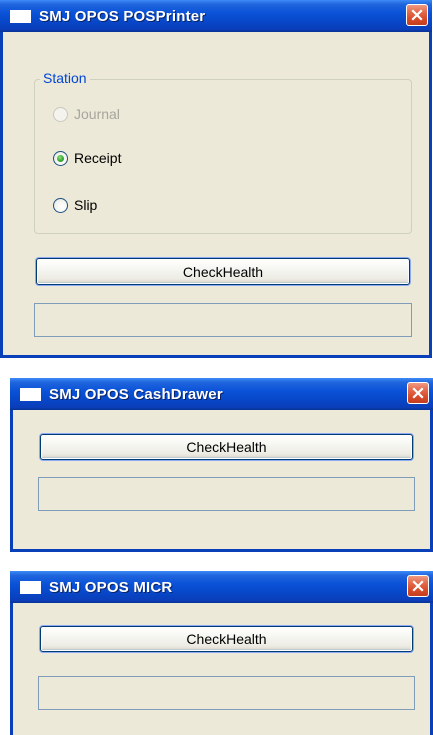 The width and height of the screenshot is (433, 735). What do you see at coordinates (60, 158) in the screenshot?
I see `radio-selected-icon` at bounding box center [60, 158].